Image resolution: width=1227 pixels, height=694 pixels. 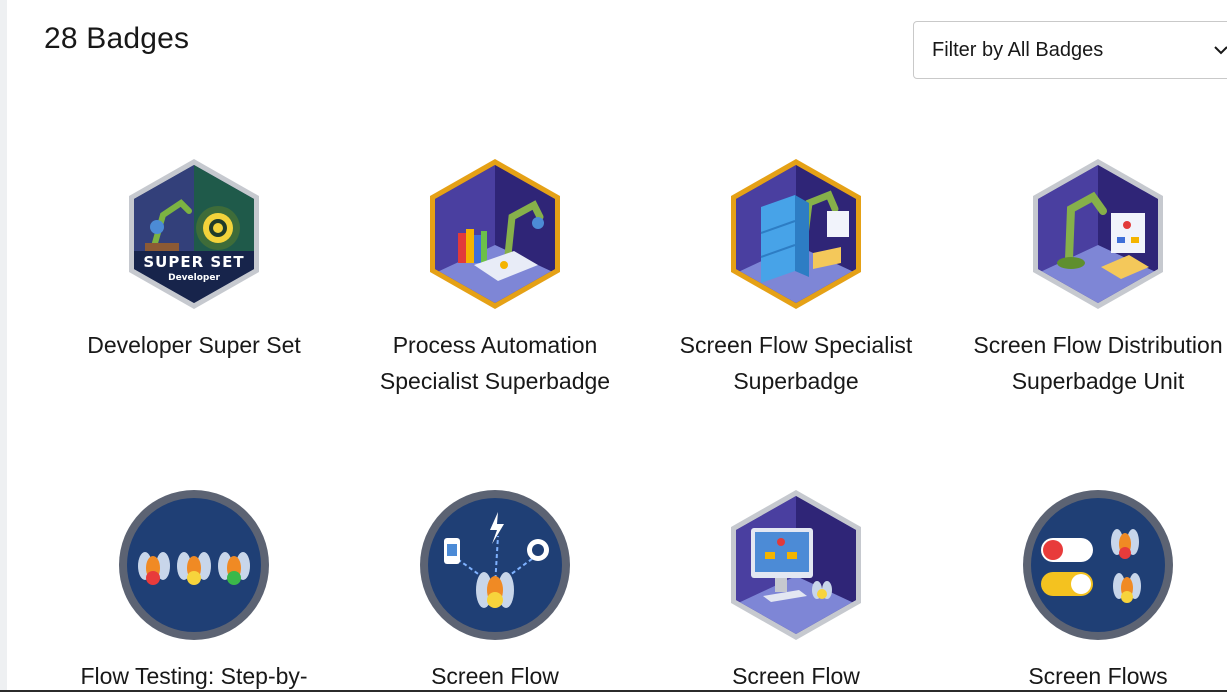 I want to click on page-title: 28 Badges, so click(x=117, y=38).